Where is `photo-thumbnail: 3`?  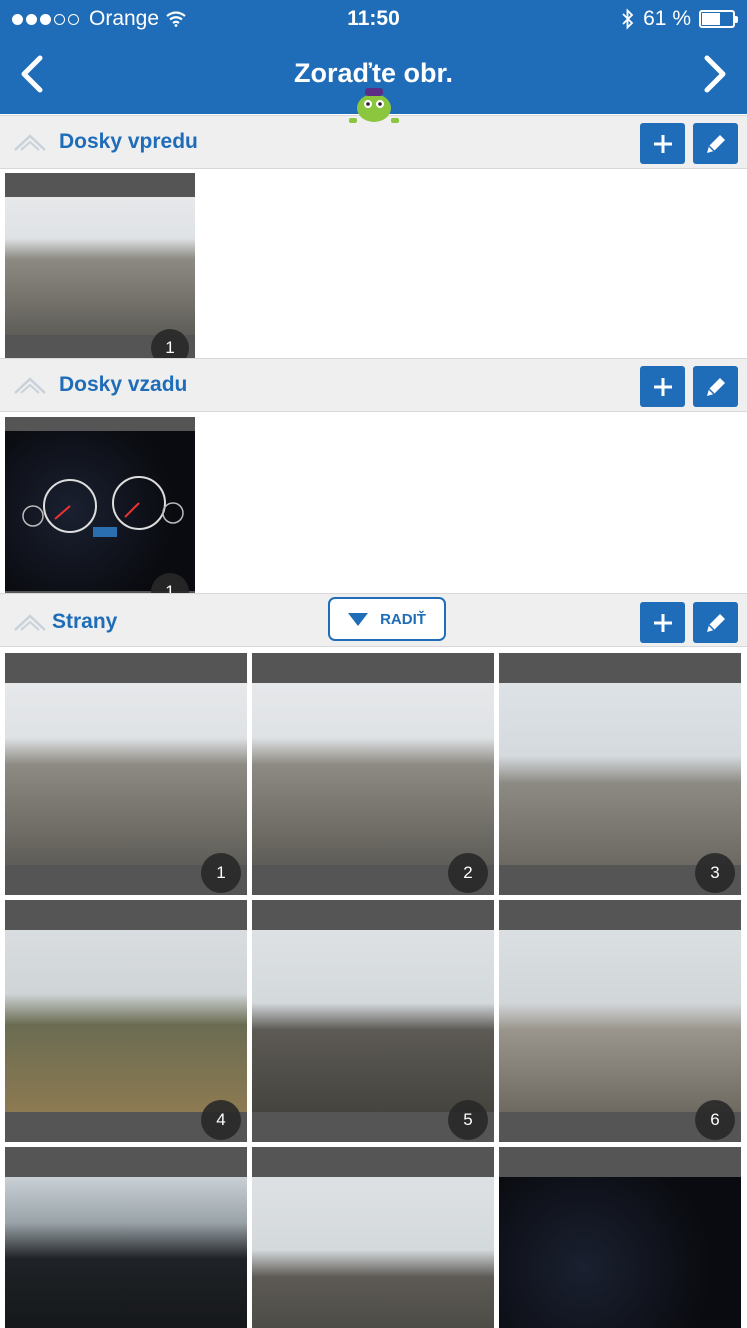
photo-thumbnail: 3 is located at coordinates (620, 774).